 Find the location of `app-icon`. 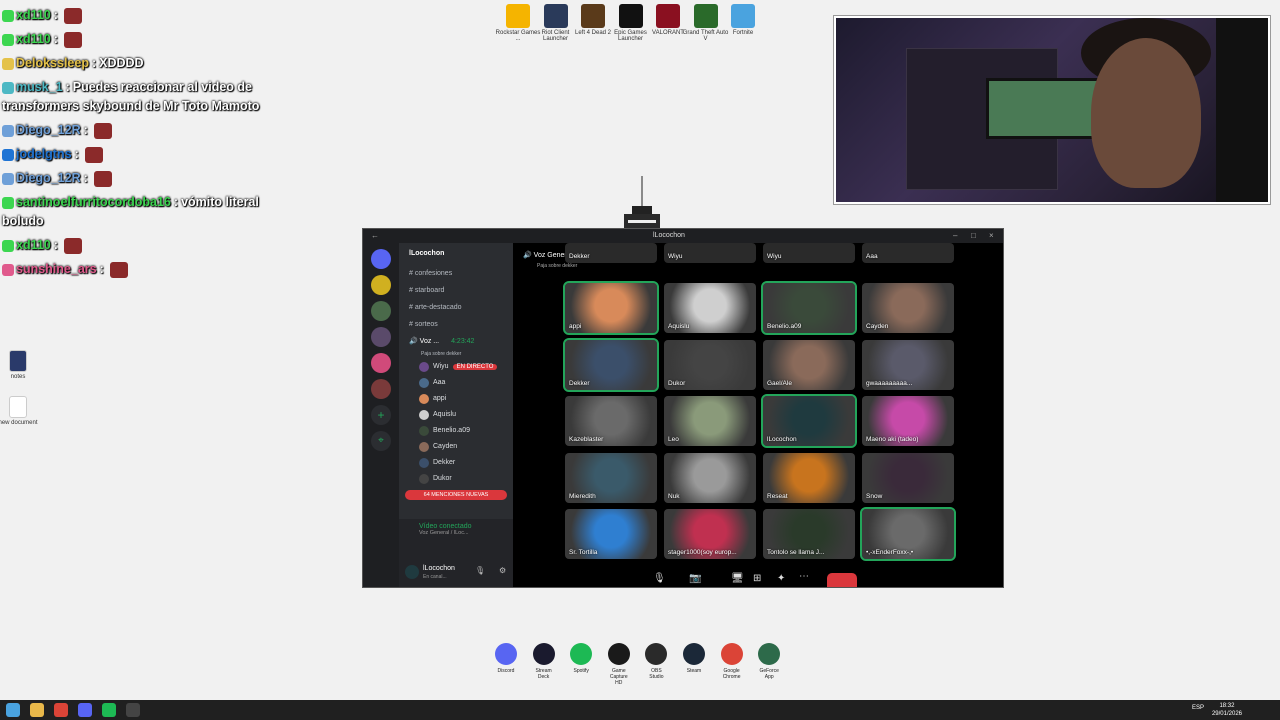

app-icon is located at coordinates (694, 654).